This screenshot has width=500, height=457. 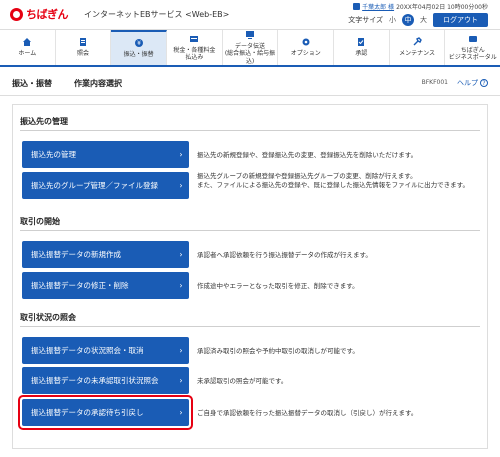 I want to click on page-title-bar: 振込・振替 作業内容選択 BFKF001 ヘルプ ?, so click(x=250, y=83).